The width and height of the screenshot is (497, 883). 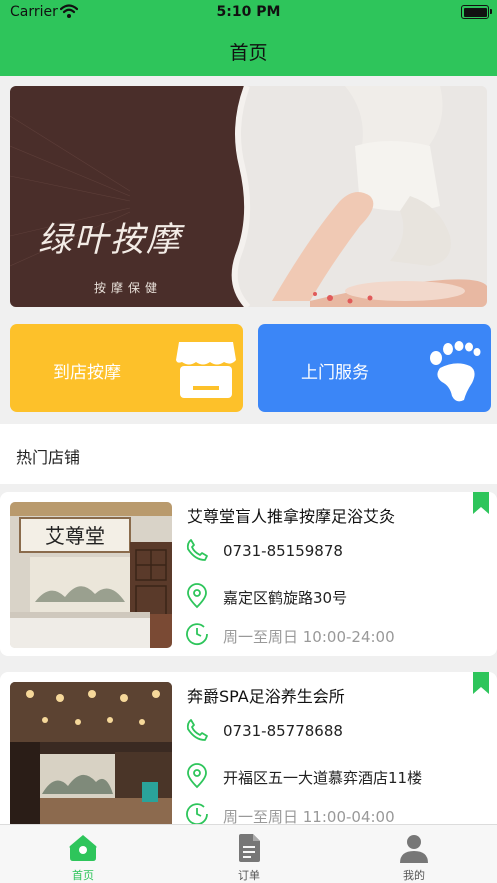 I want to click on tab-profile-label: 我的, so click(x=414, y=875).